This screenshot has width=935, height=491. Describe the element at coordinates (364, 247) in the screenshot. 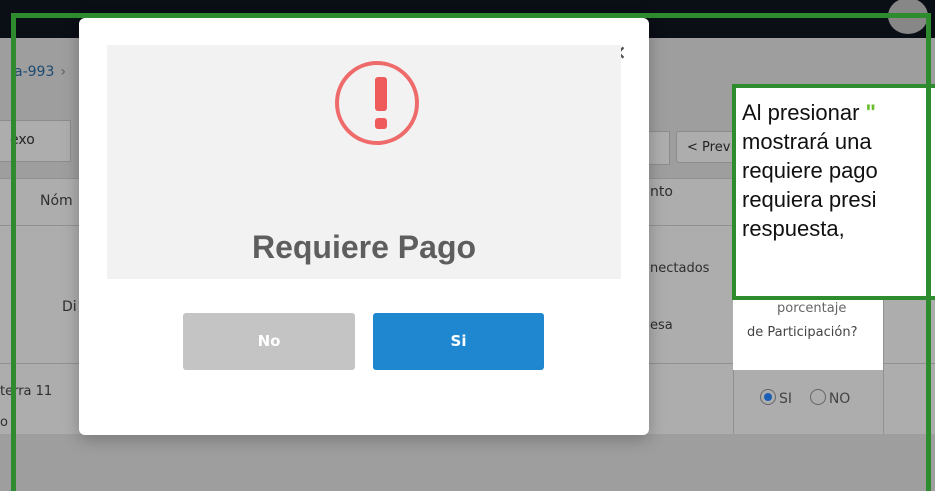

I see `dialog-title: Requiere Pago` at that location.